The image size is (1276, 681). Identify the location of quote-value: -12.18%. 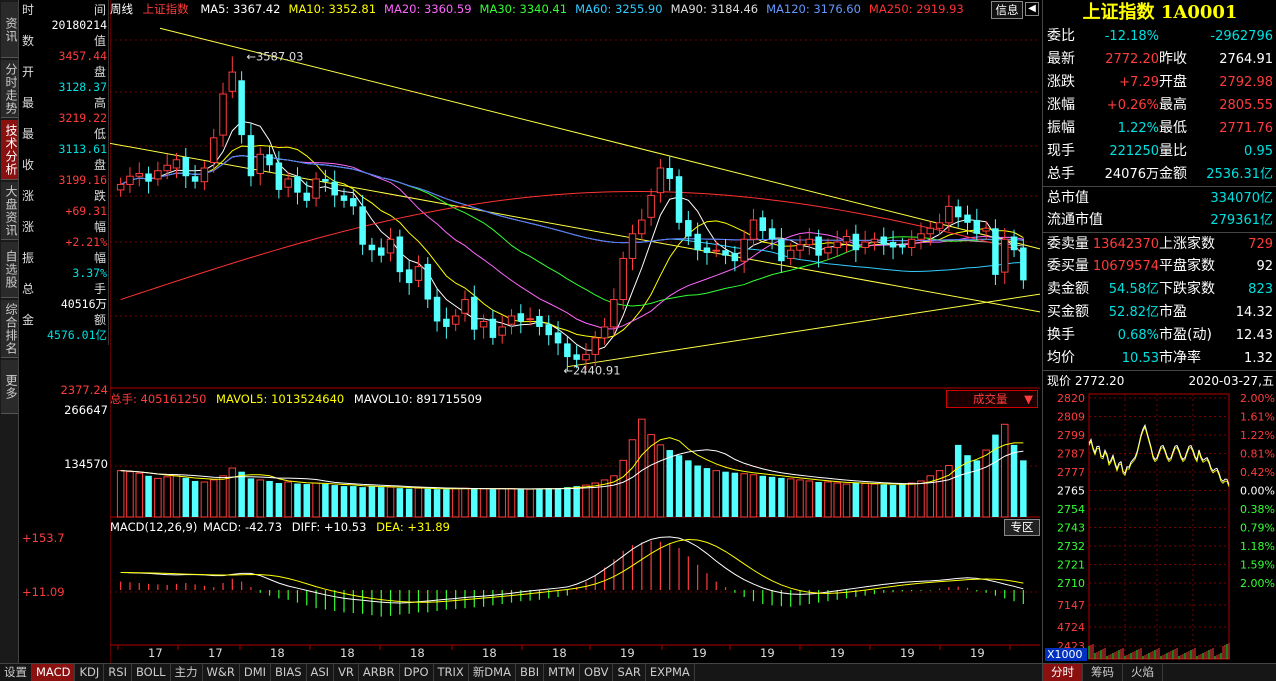
(1131, 36).